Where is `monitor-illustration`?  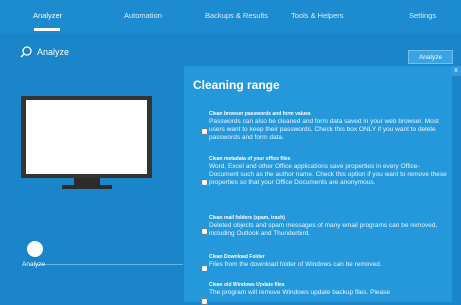
monitor-illustration is located at coordinates (86, 137).